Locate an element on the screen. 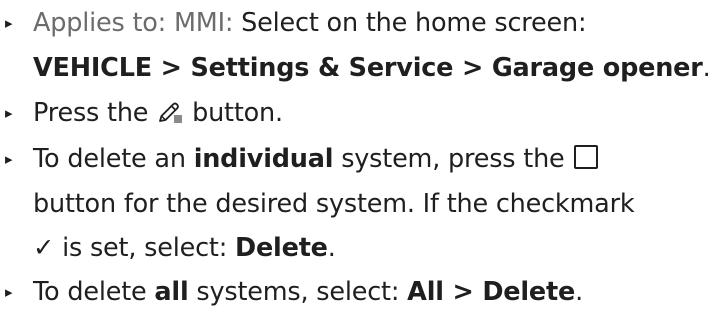 The width and height of the screenshot is (719, 309). path-settings-service: Settings & Service is located at coordinates (322, 68).